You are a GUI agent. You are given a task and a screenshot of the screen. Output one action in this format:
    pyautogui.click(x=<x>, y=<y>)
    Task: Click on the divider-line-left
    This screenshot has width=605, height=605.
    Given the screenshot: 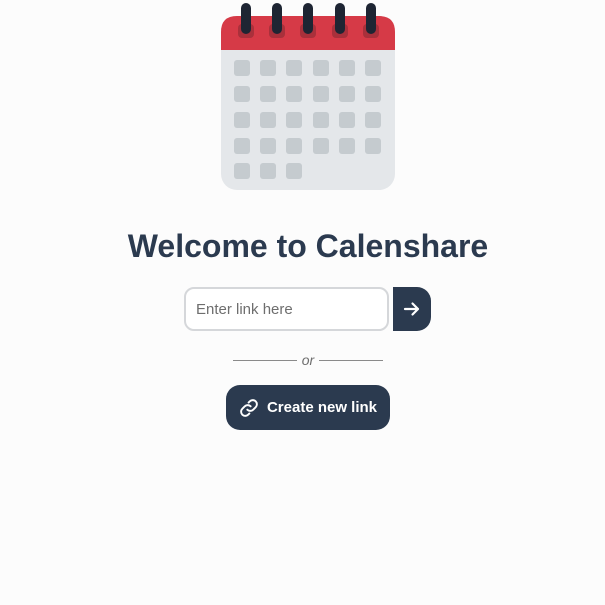 What is the action you would take?
    pyautogui.click(x=264, y=360)
    